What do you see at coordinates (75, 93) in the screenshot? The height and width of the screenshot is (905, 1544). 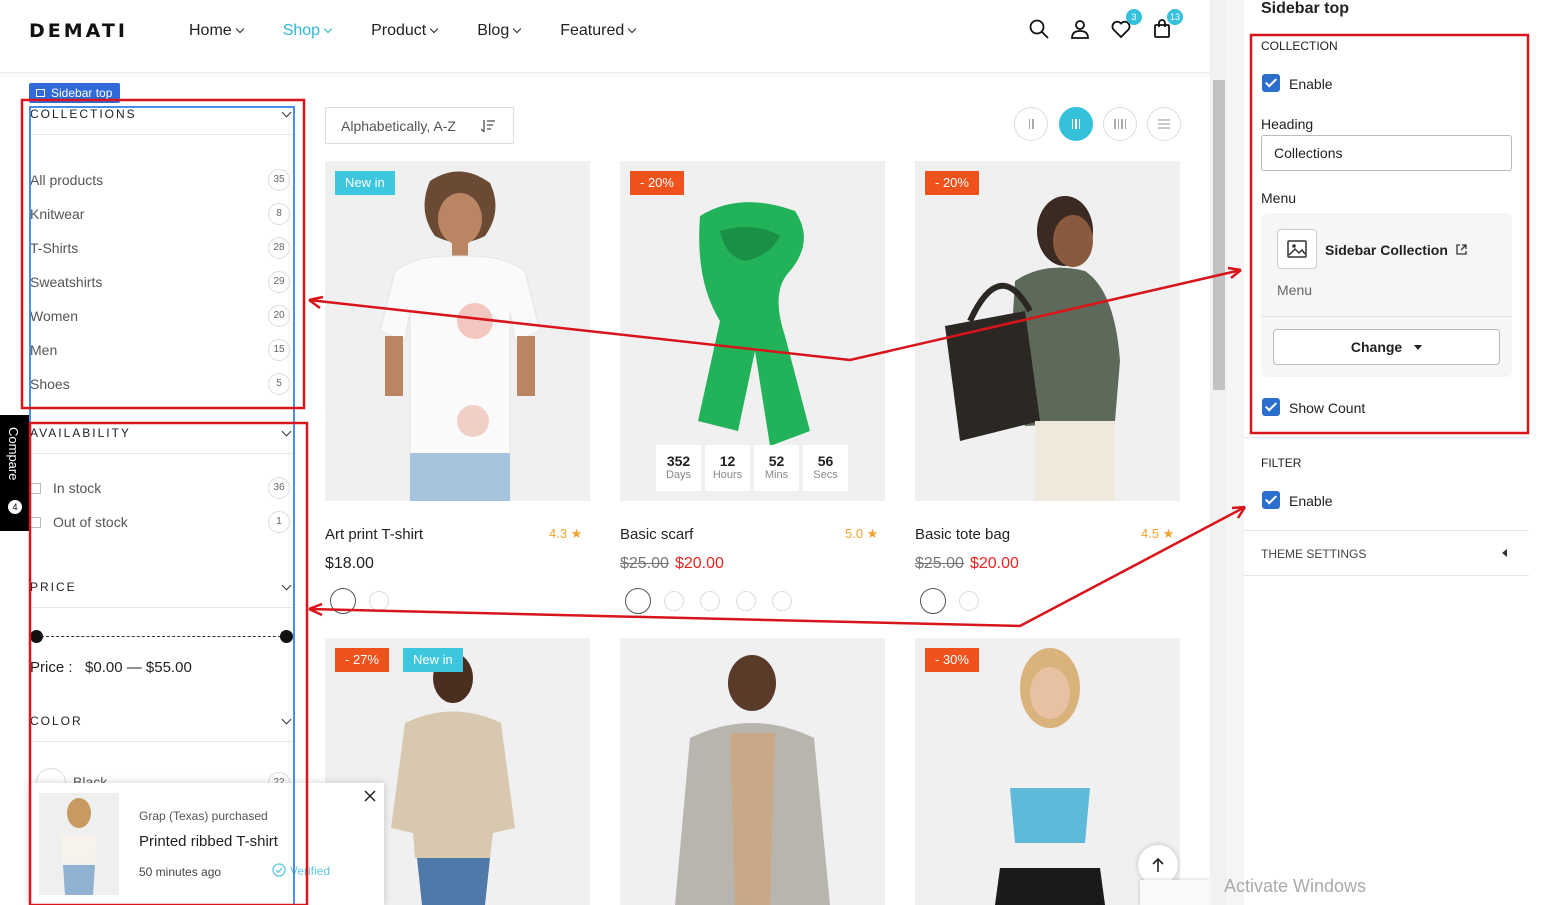 I see `sidebar-top-chip: Sidebar top` at bounding box center [75, 93].